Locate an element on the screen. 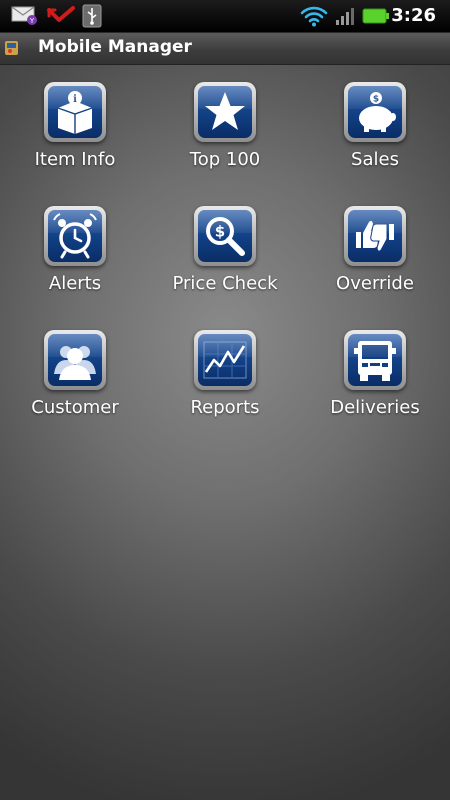 The image size is (450, 800). app-title-bar: Mobile Manager is located at coordinates (225, 49).